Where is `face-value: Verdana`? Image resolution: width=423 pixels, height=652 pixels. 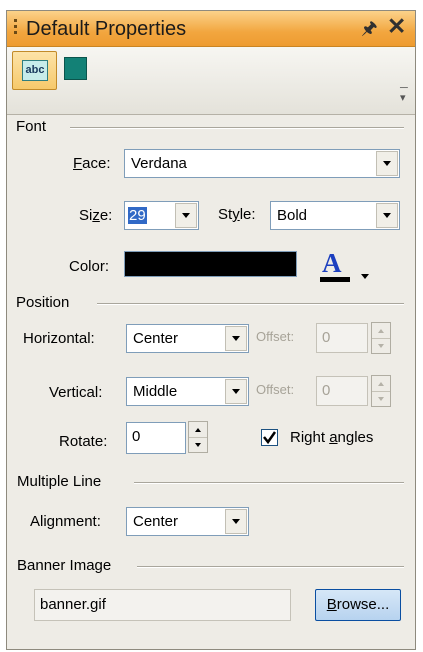 face-value: Verdana is located at coordinates (159, 163).